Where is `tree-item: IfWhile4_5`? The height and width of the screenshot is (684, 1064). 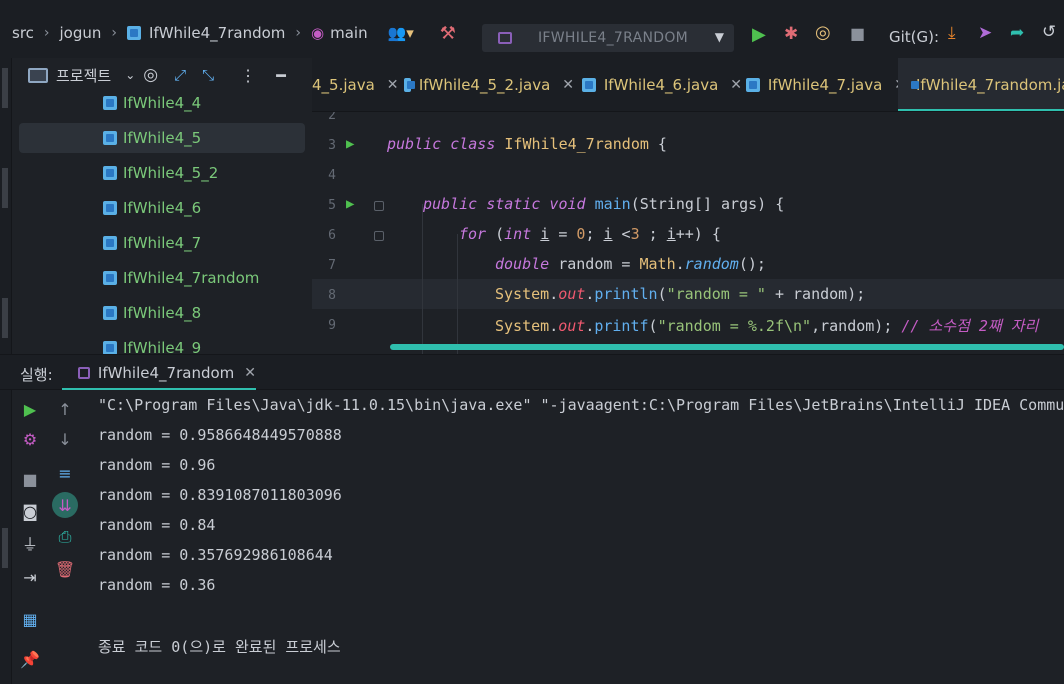
tree-item: IfWhile4_5 is located at coordinates (162, 138).